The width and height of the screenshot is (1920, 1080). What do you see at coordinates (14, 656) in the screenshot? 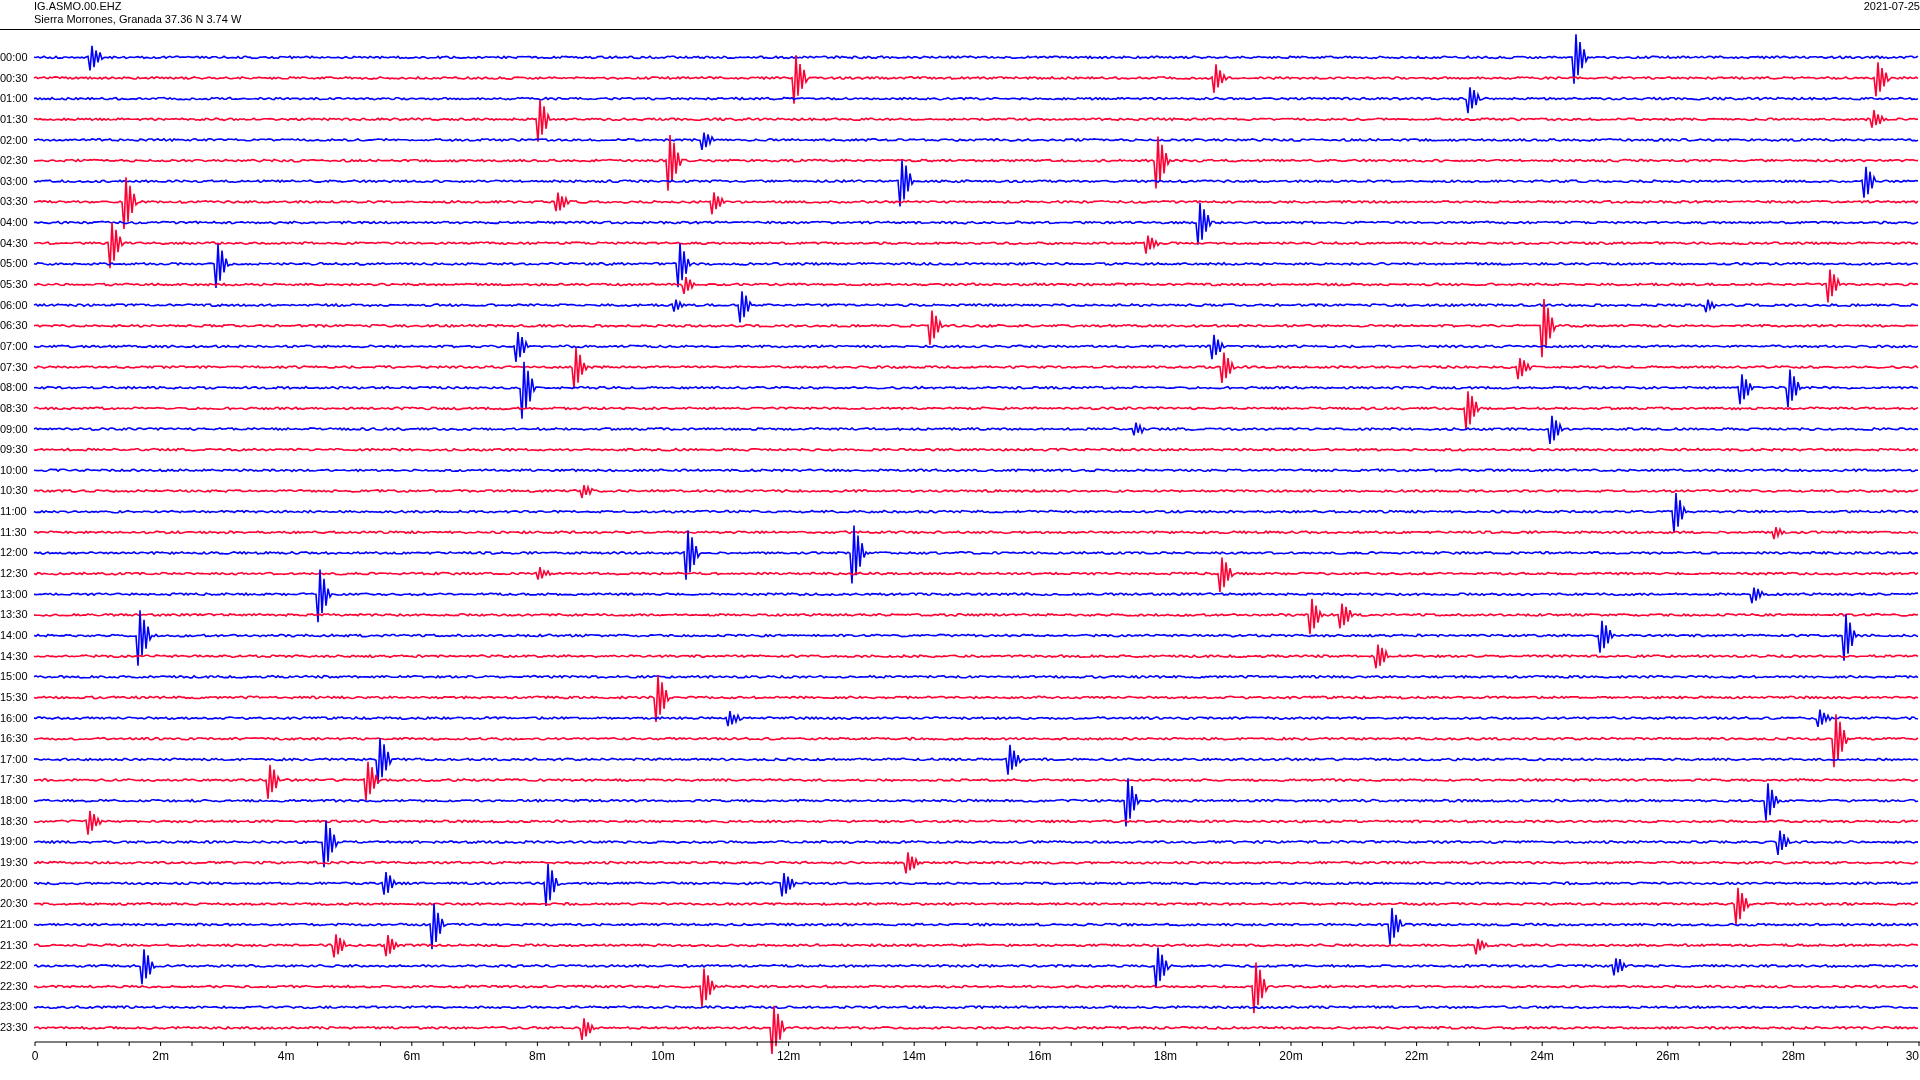
I see `time-label: 14:30` at bounding box center [14, 656].